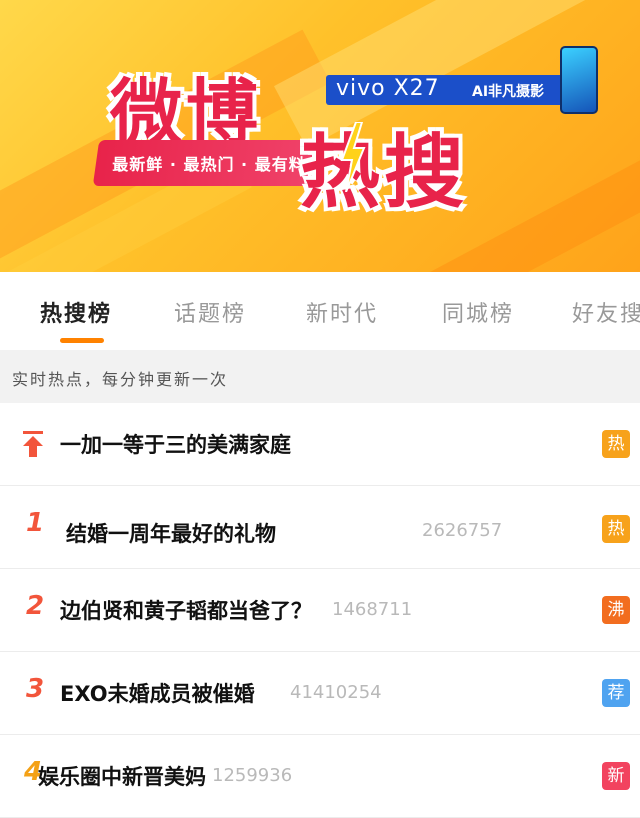  Describe the element at coordinates (320, 610) in the screenshot. I see `list-item: 2 边伯贤和黄子韬都当爸了？ 1468711 沸` at that location.